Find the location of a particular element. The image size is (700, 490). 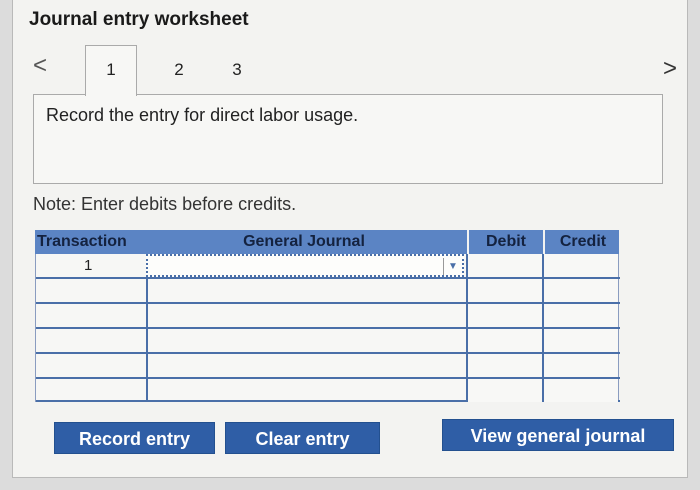

instruction-text: Record the entry for direct labor usage. is located at coordinates (202, 115).